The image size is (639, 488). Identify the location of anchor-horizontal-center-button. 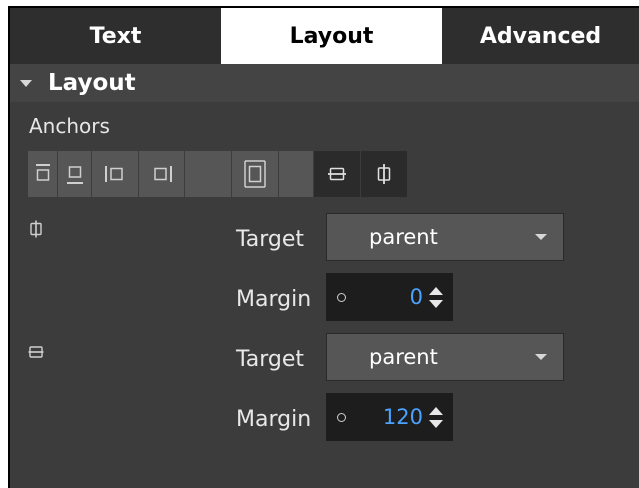
(384, 174).